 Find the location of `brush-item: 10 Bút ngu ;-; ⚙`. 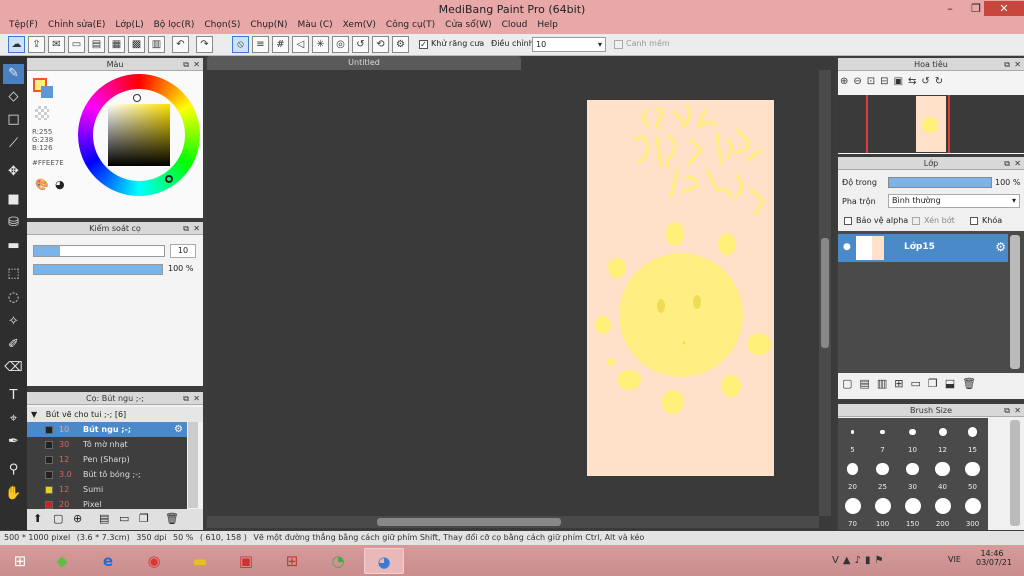

brush-item: 10 Bút ngu ;-; ⚙ is located at coordinates (107, 429).